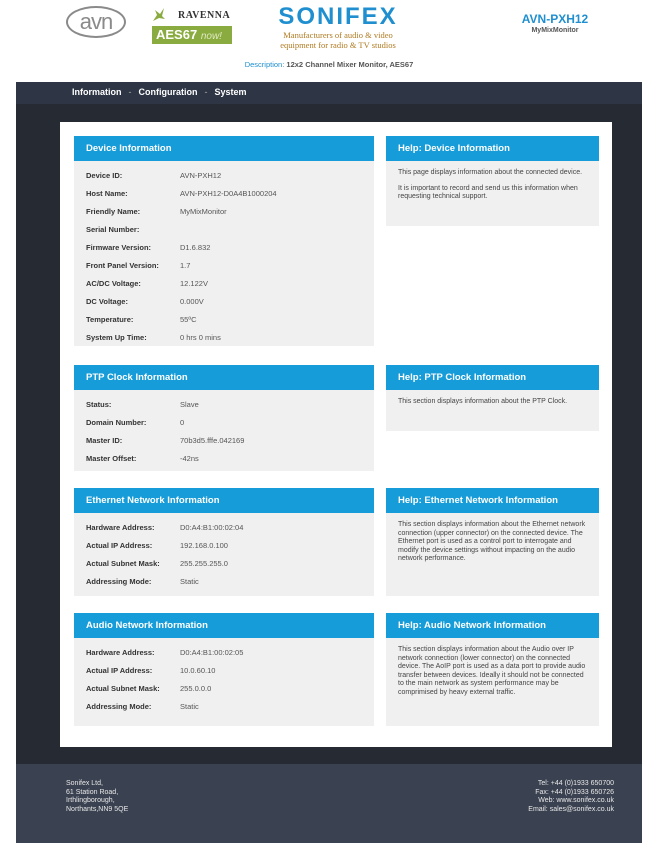 This screenshot has height=843, width=658. I want to click on info-value: 0 hrs 0 mins, so click(200, 337).